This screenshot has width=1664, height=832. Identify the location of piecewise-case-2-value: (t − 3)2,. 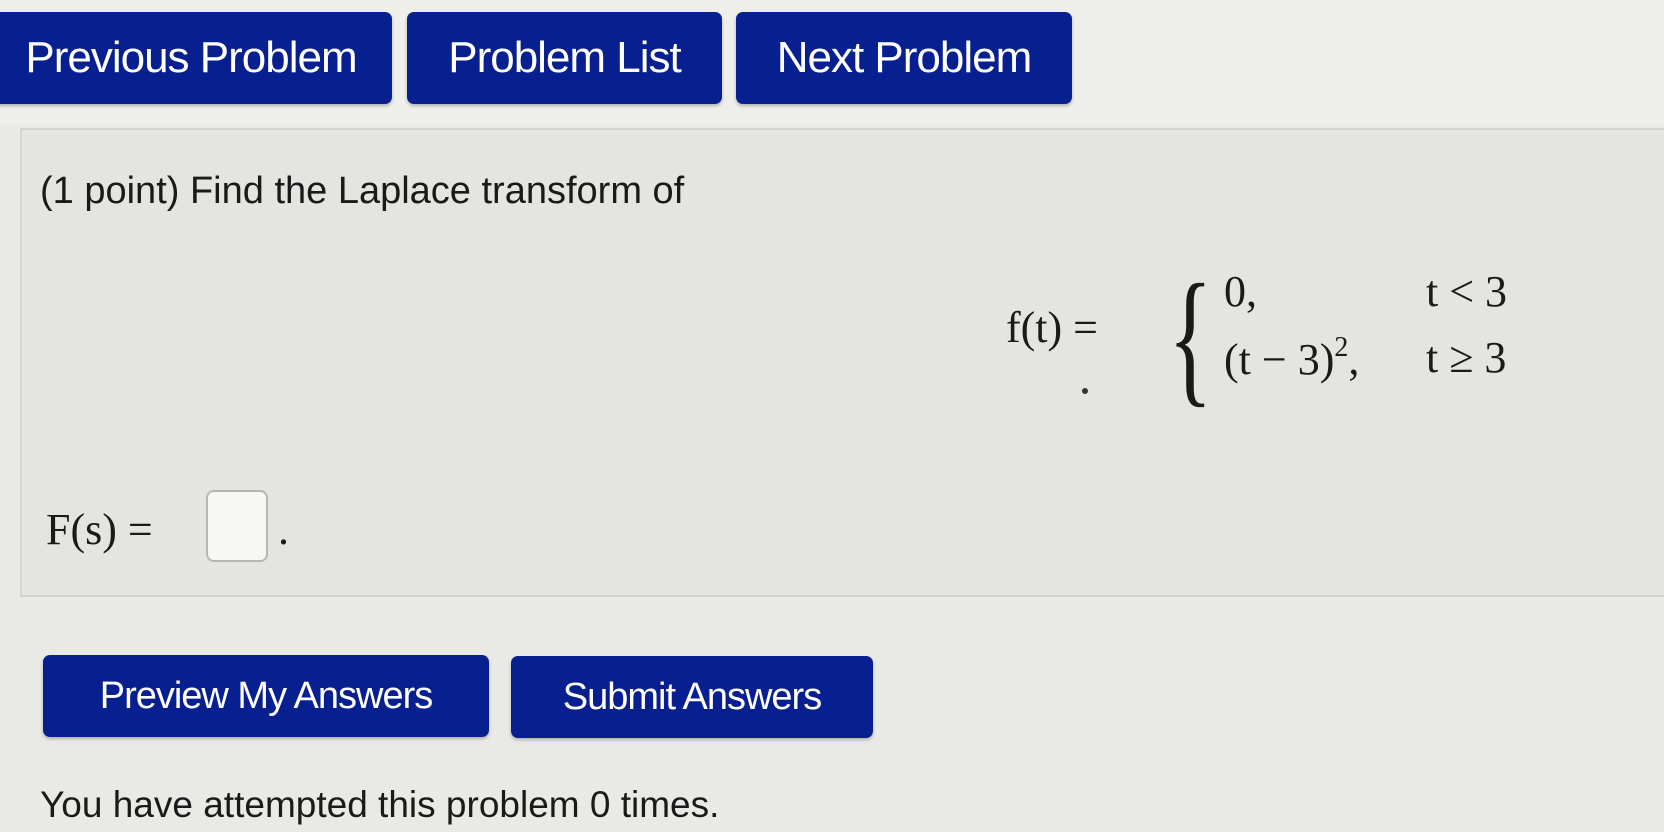
(1291, 358).